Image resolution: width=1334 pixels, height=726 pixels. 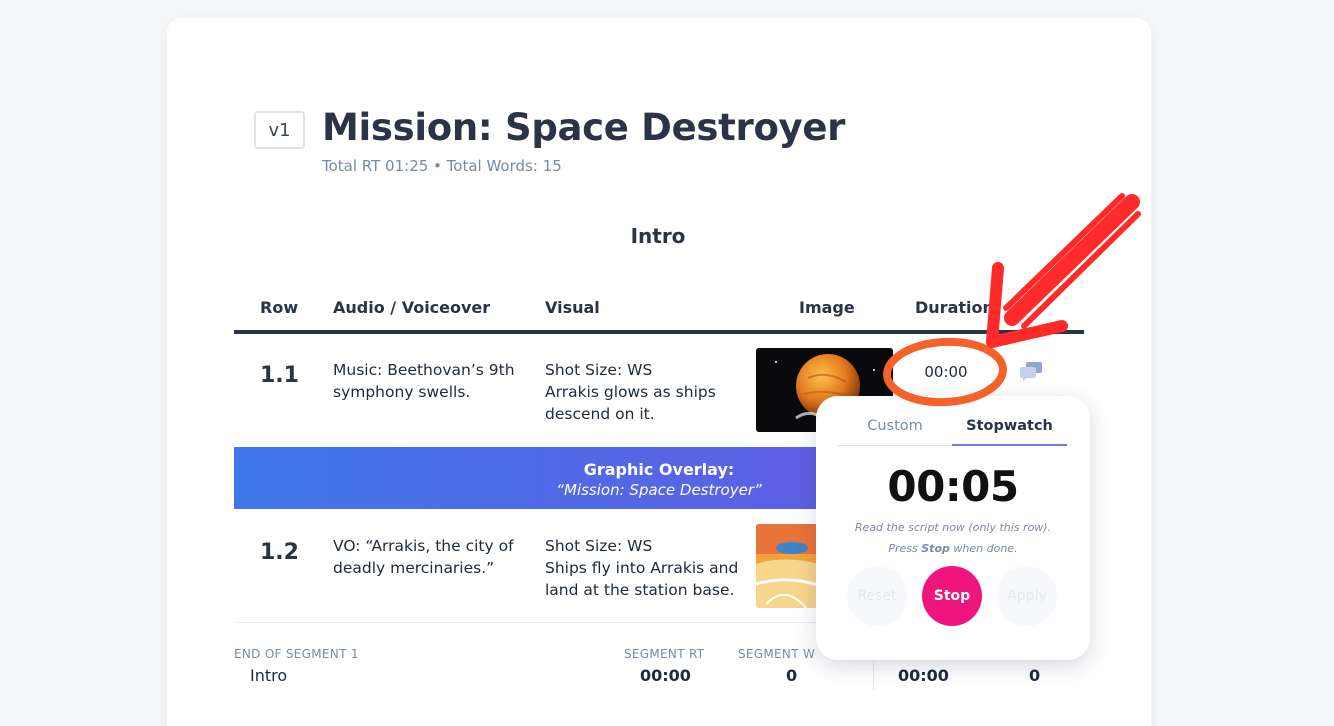 What do you see at coordinates (1031, 371) in the screenshot?
I see `comment-icon` at bounding box center [1031, 371].